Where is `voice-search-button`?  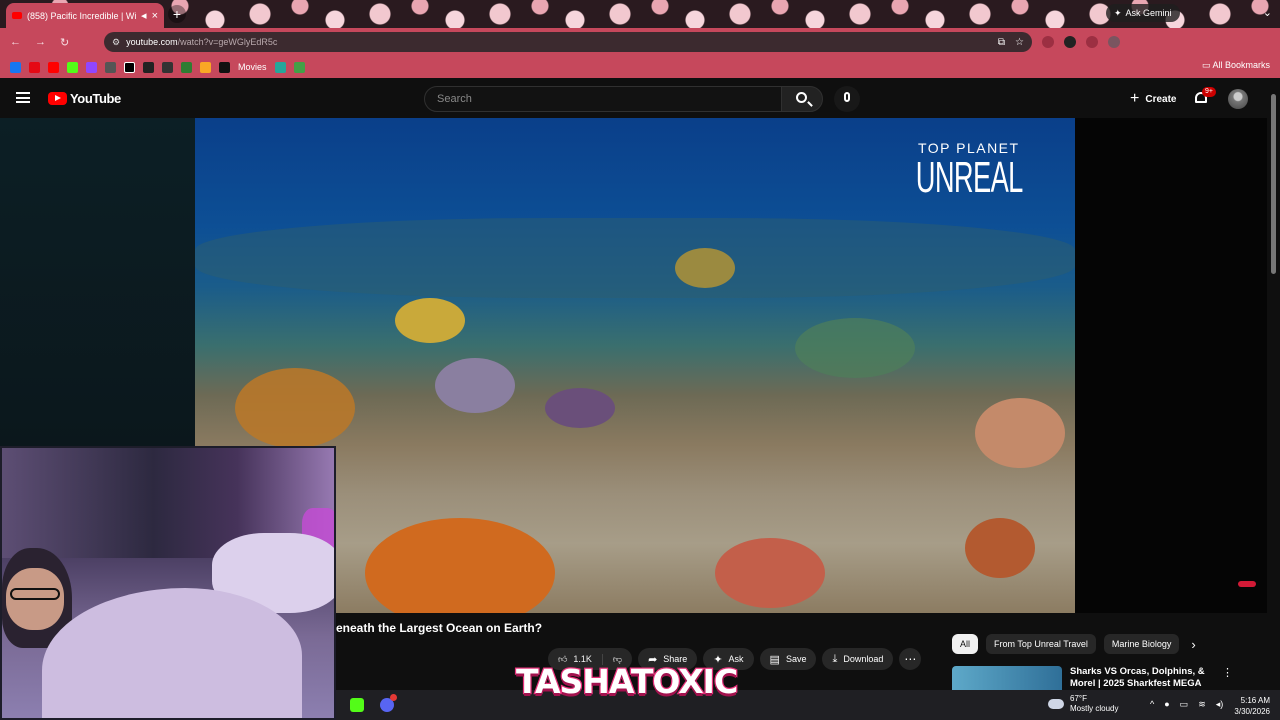 voice-search-button is located at coordinates (847, 99).